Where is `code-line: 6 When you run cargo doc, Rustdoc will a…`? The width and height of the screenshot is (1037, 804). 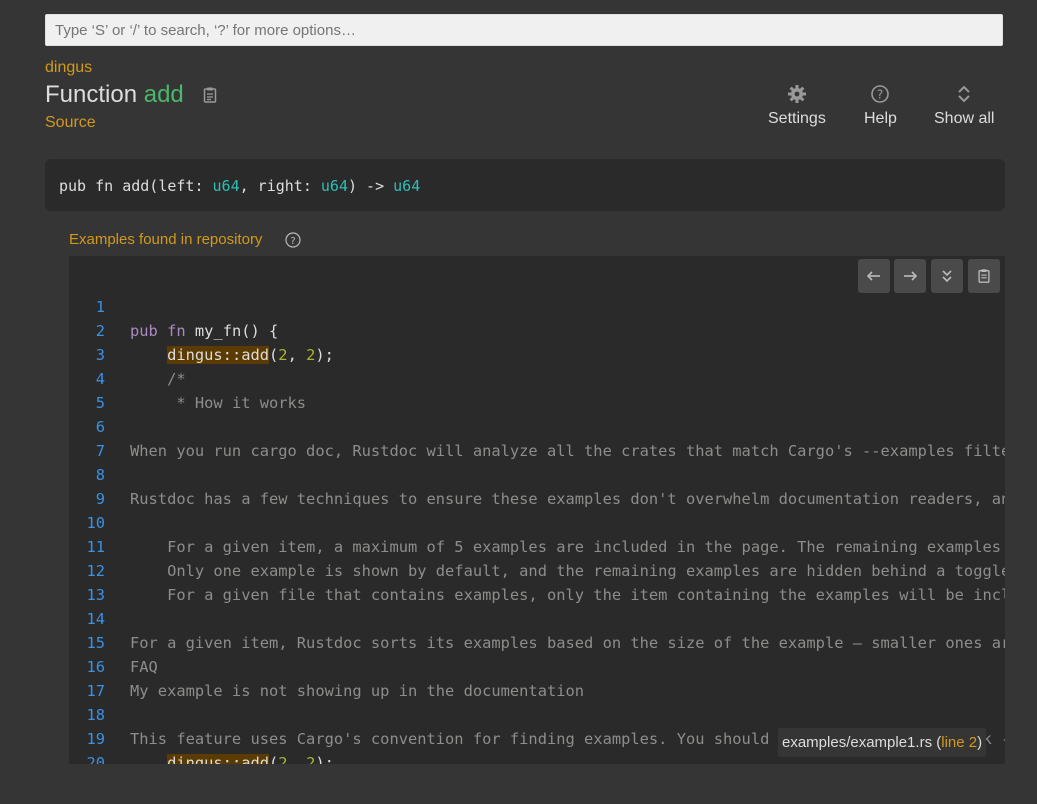
code-line: 6 When you run cargo doc, Rustdoc will a… is located at coordinates (537, 425).